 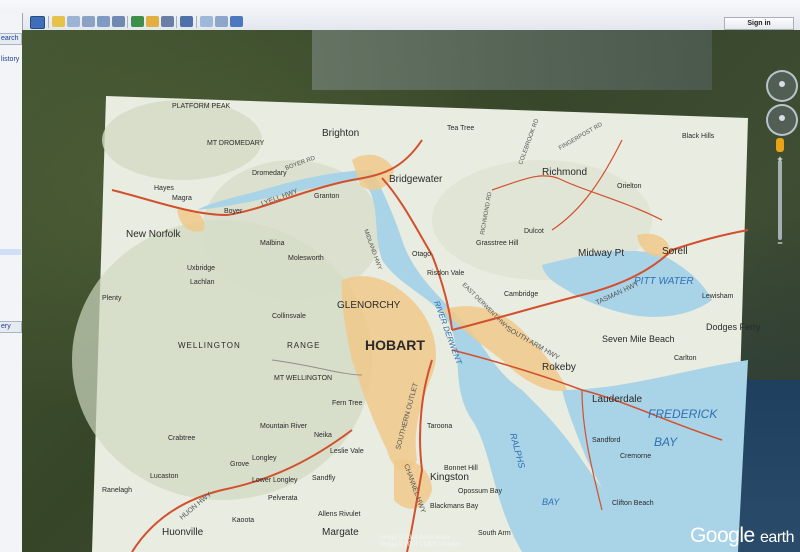 I want to click on place-label: Lachlan, so click(x=202, y=282).